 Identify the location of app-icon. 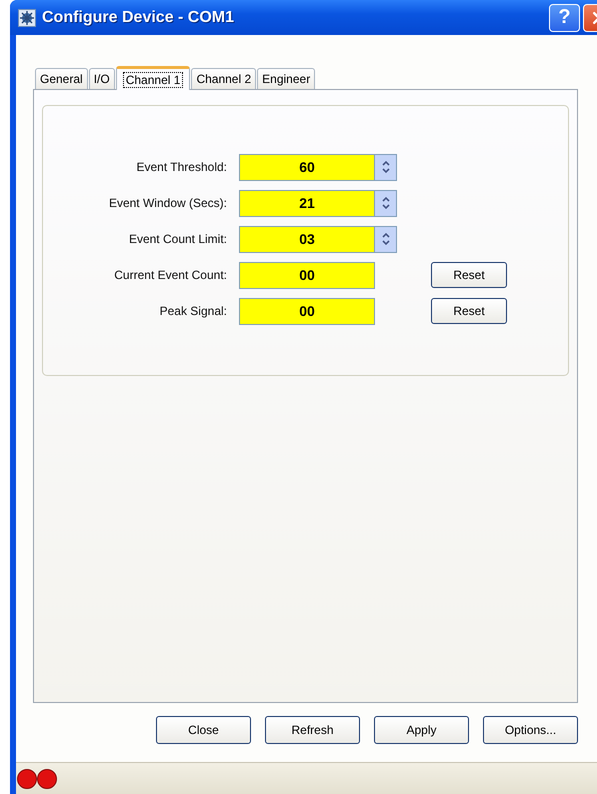
(27, 17).